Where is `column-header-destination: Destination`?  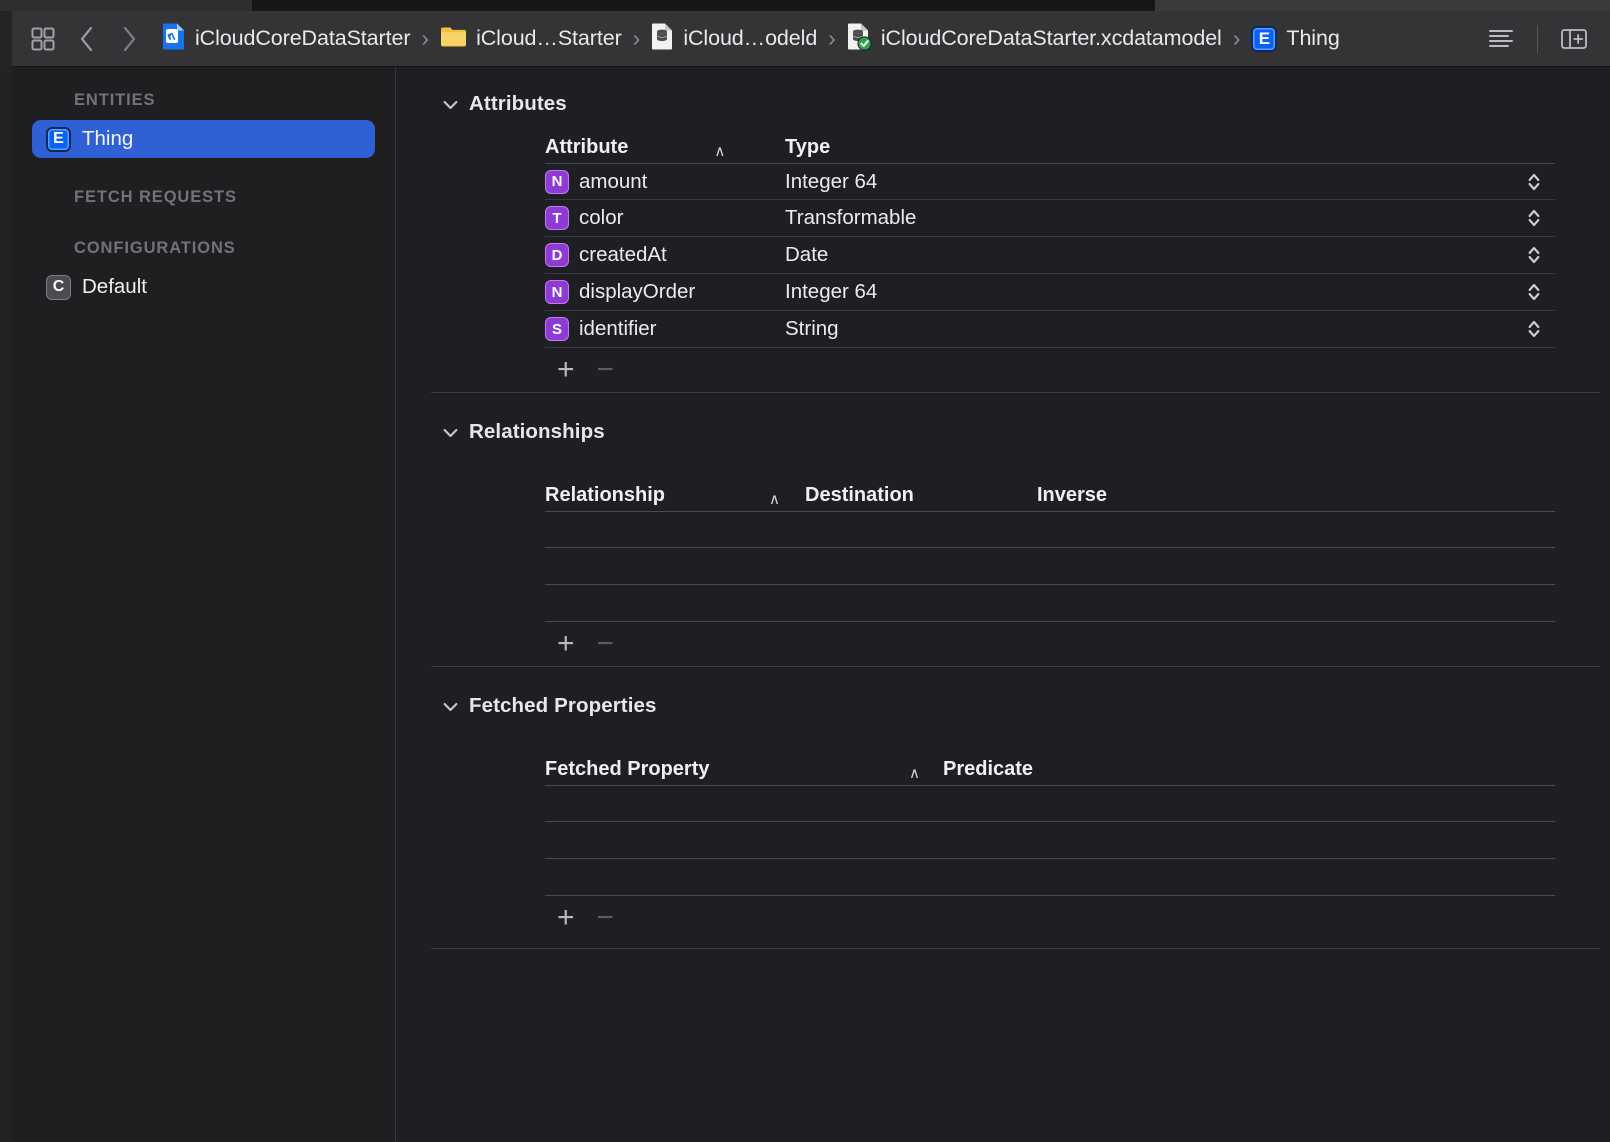
column-header-destination: Destination is located at coordinates (921, 495).